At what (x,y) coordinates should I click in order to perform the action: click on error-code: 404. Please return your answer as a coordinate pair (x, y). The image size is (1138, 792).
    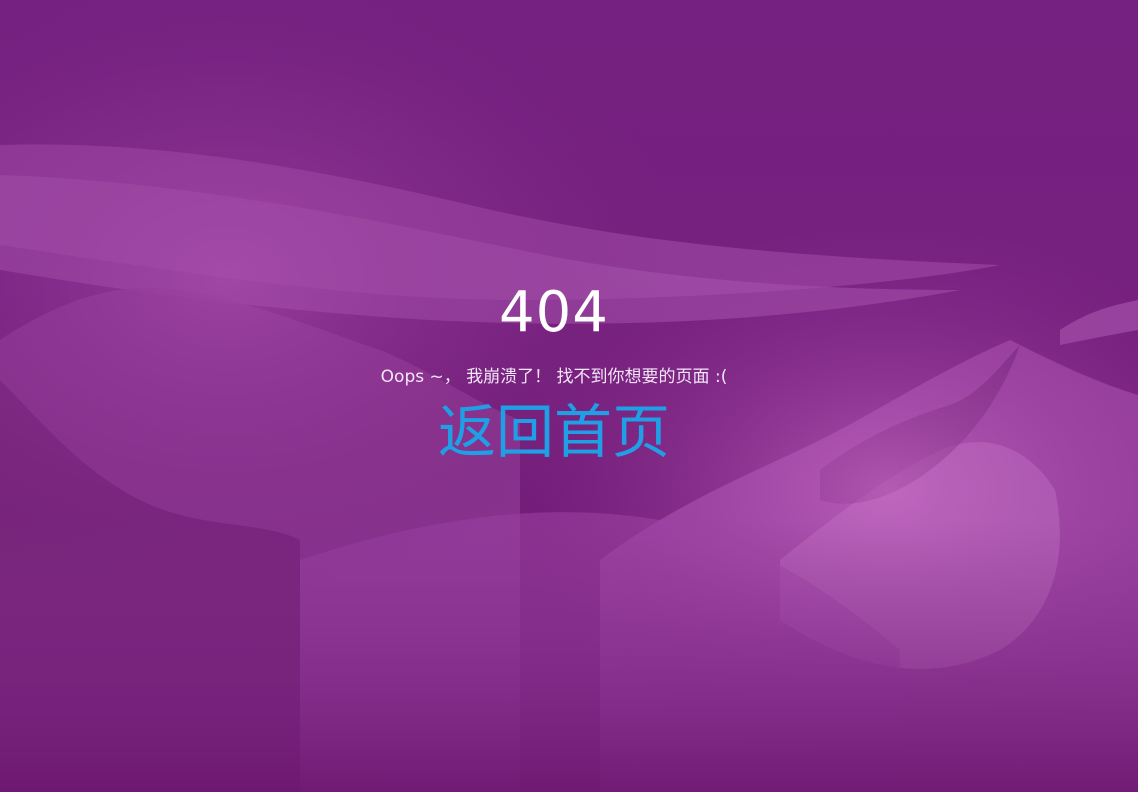
    Looking at the image, I should click on (554, 312).